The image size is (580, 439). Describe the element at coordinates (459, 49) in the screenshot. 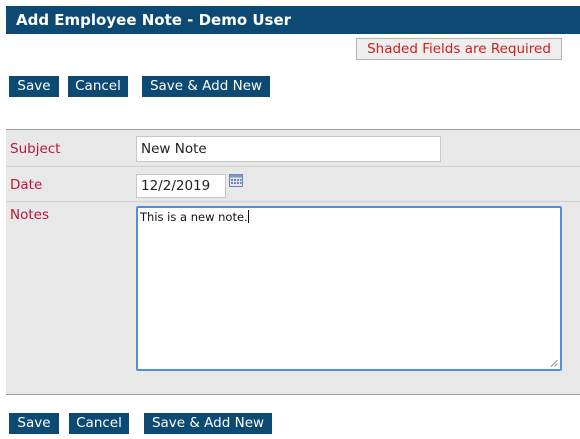

I see `required-fields-notice: Shaded Fields are Required` at that location.